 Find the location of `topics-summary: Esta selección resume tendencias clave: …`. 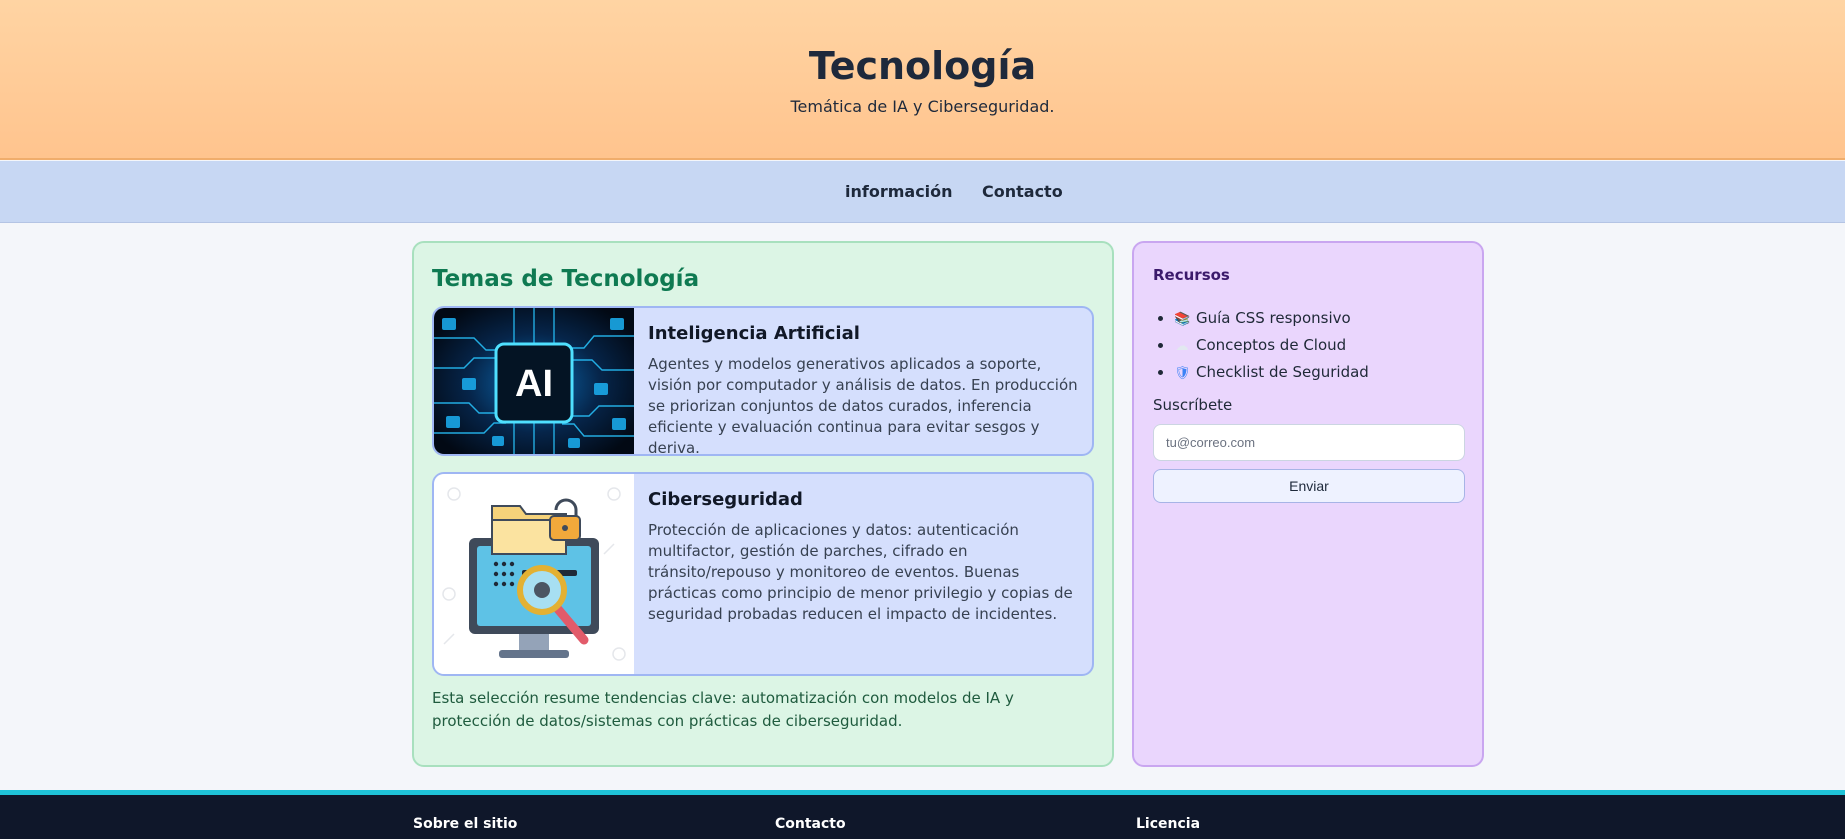

topics-summary: Esta selección resume tendencias clave: … is located at coordinates (723, 709).